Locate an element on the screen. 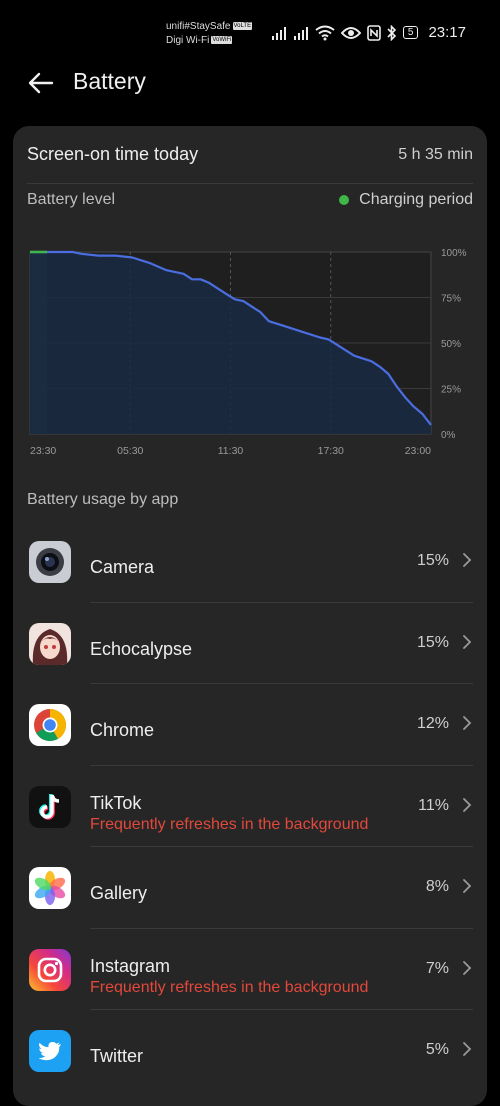 The width and height of the screenshot is (500, 1106). app-name: Instagram is located at coordinates (130, 965).